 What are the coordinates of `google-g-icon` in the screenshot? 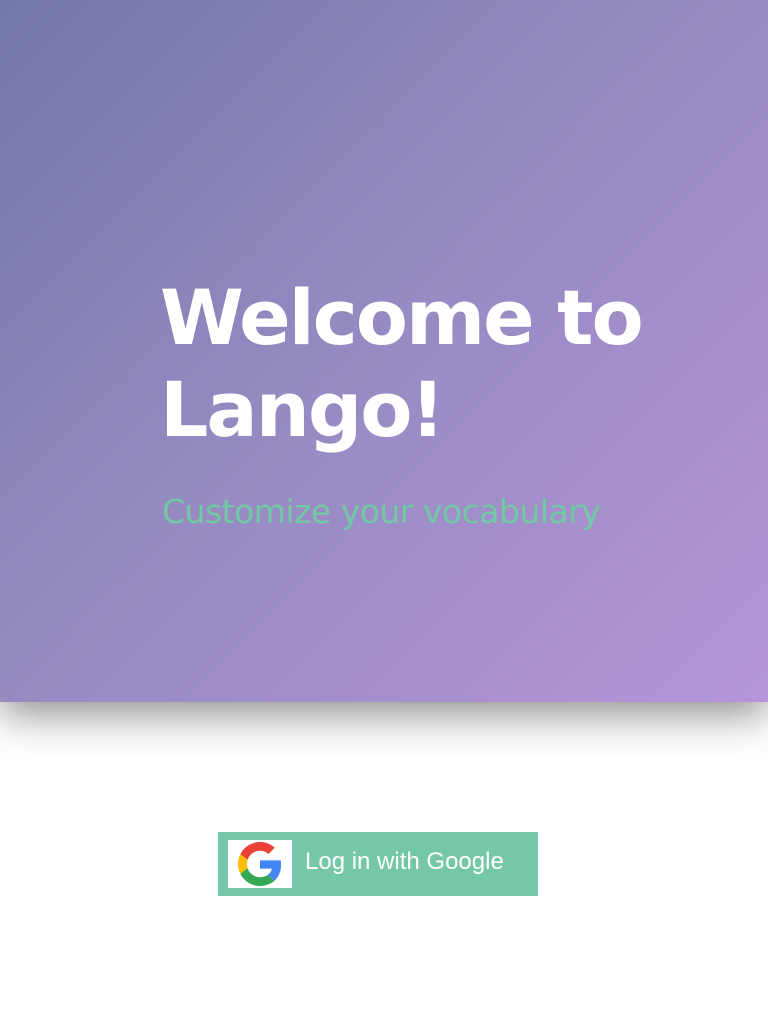 It's located at (260, 864).